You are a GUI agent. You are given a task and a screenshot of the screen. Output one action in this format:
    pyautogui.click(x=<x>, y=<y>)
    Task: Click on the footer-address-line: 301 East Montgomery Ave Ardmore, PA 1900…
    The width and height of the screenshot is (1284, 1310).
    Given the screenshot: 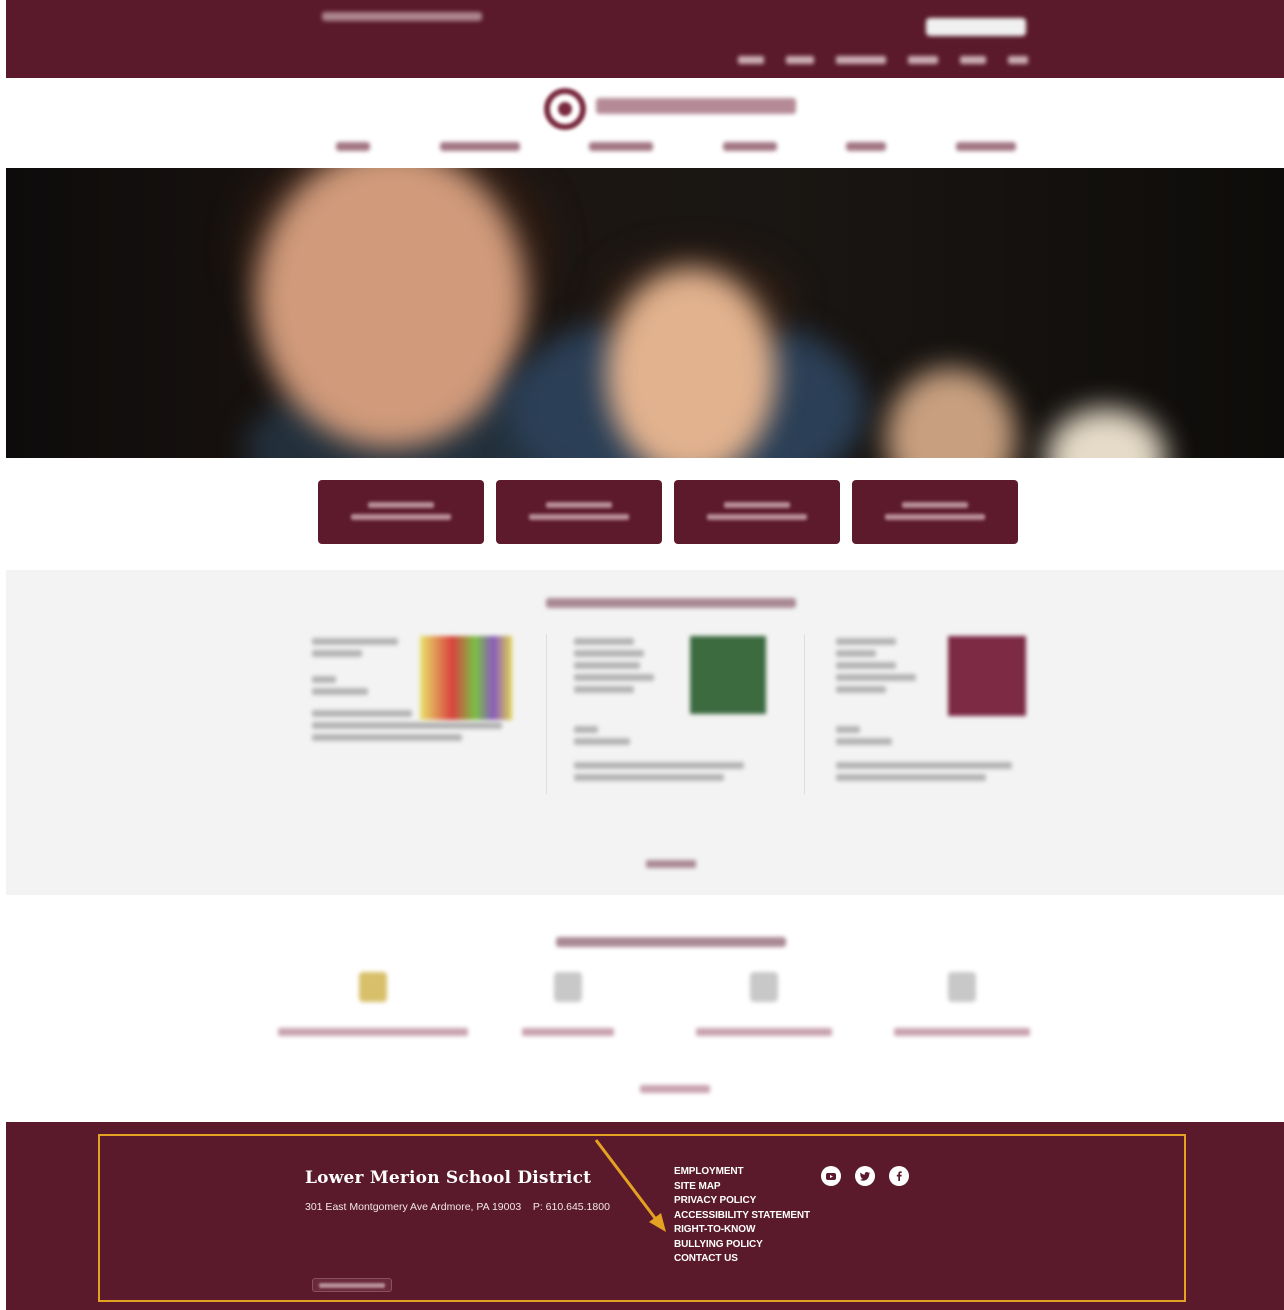 What is the action you would take?
    pyautogui.click(x=457, y=1207)
    